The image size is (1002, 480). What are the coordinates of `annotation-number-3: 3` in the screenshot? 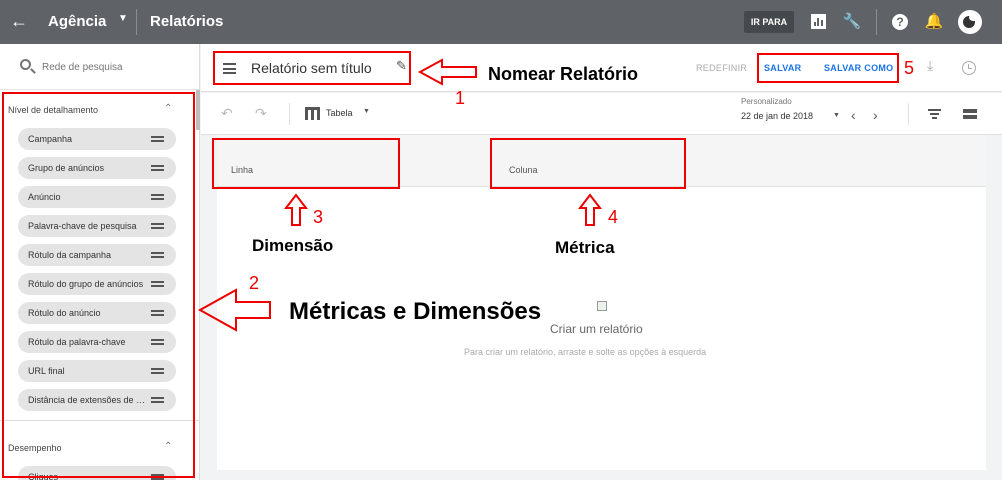 It's located at (318, 217).